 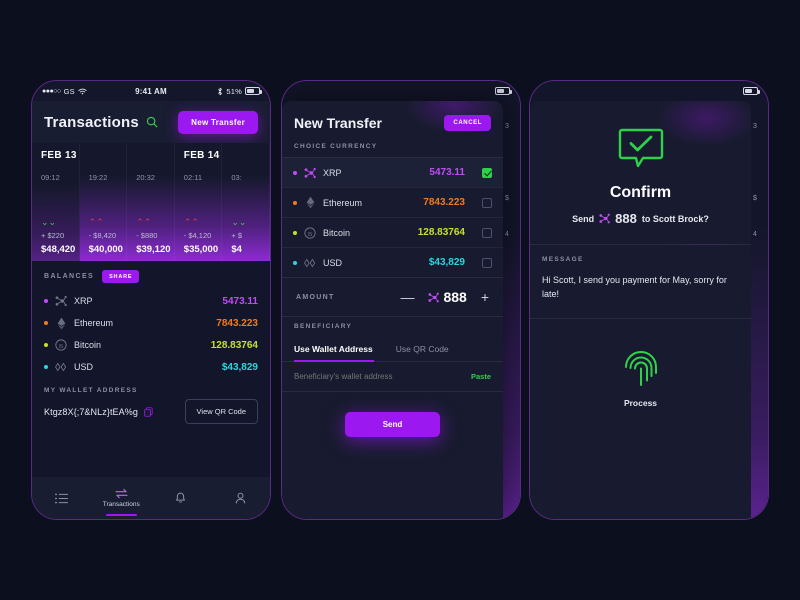 I want to click on coin-name: USD, so click(x=84, y=367).